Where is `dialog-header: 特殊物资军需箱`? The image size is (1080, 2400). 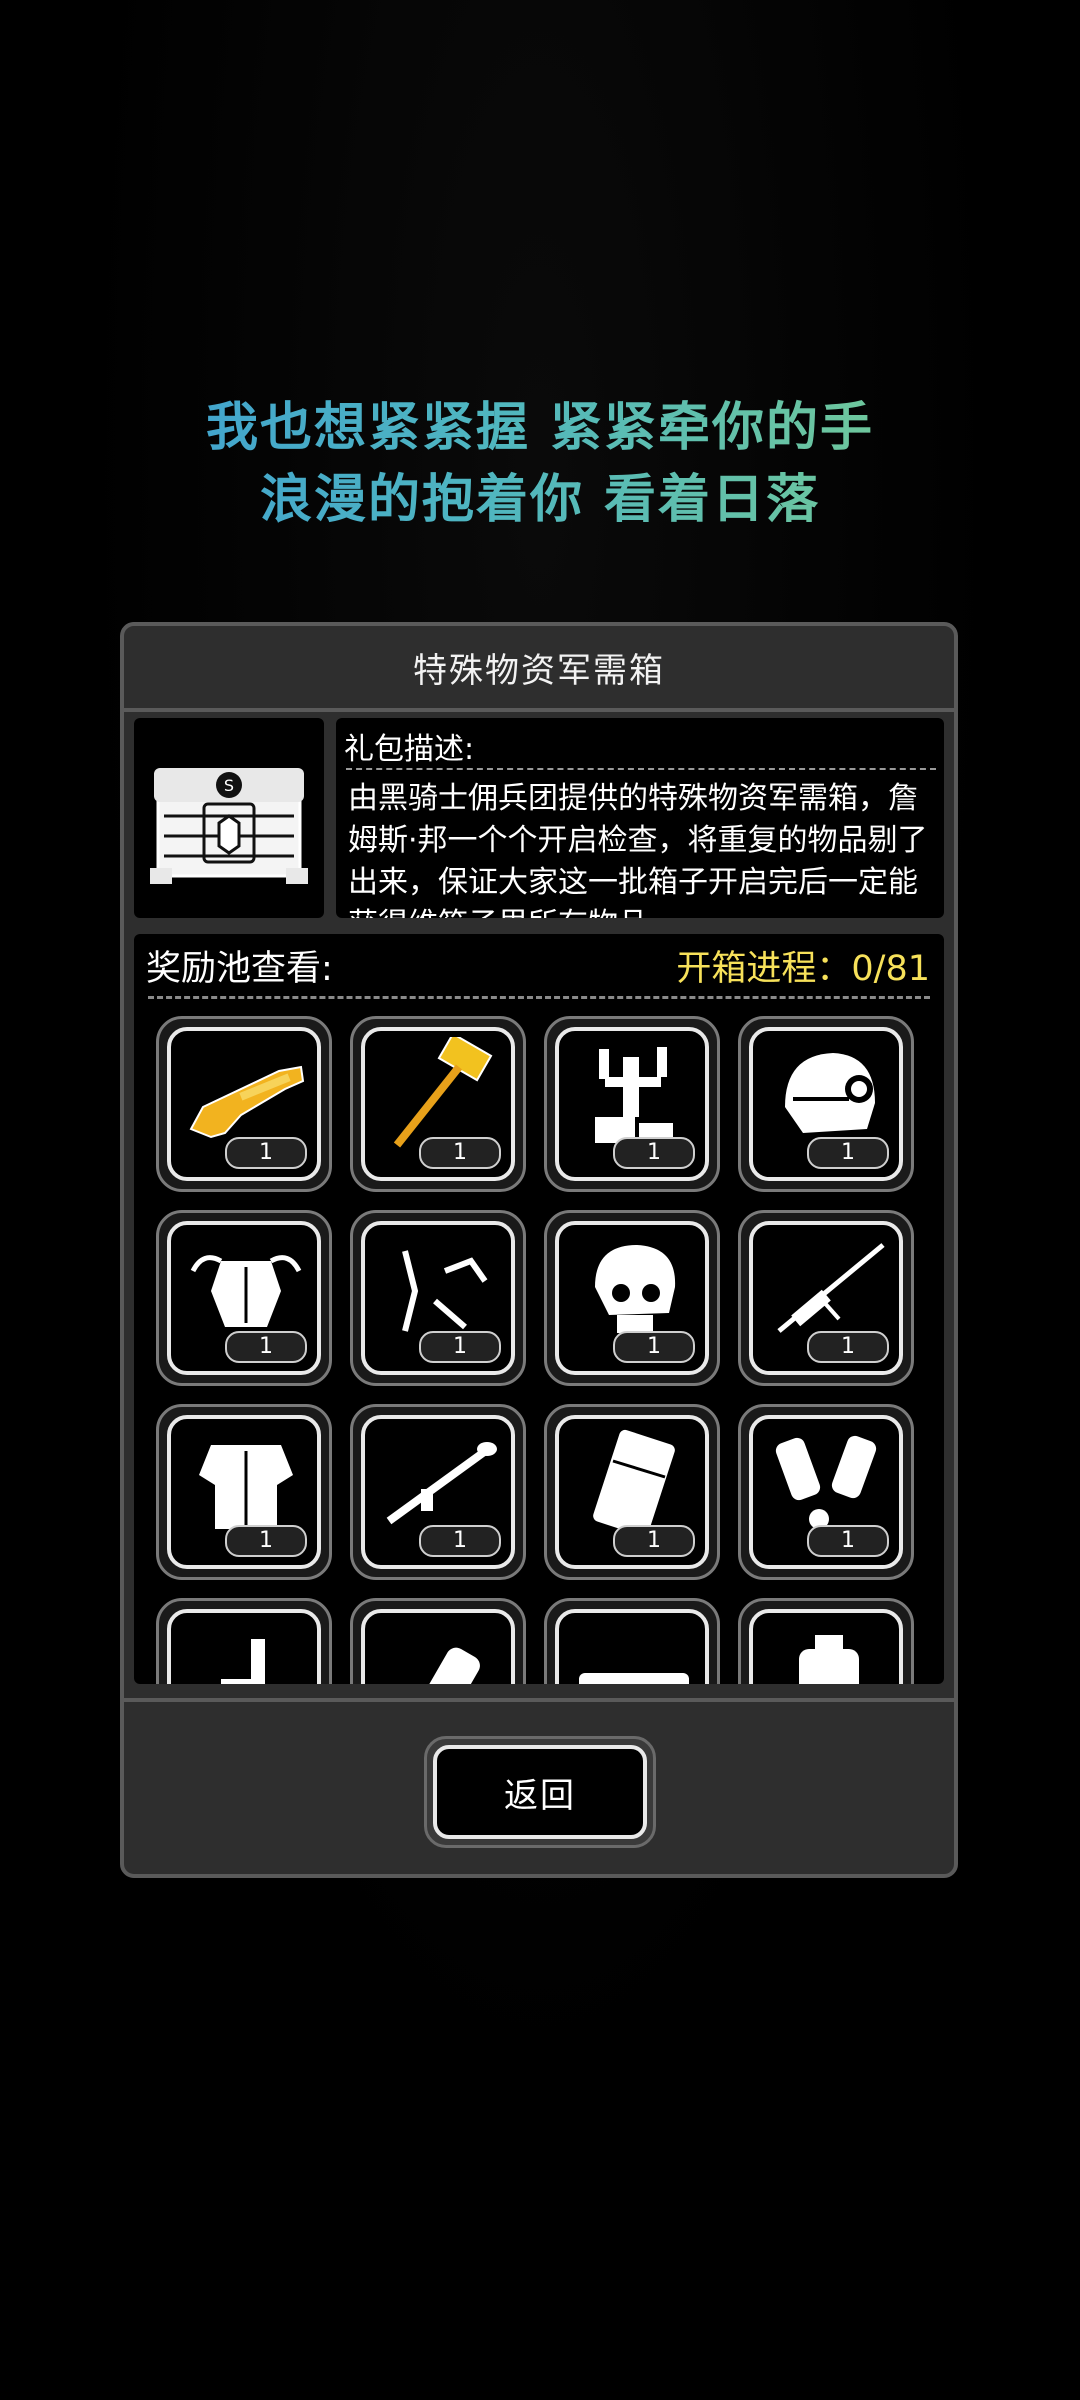 dialog-header: 特殊物资军需箱 is located at coordinates (539, 669).